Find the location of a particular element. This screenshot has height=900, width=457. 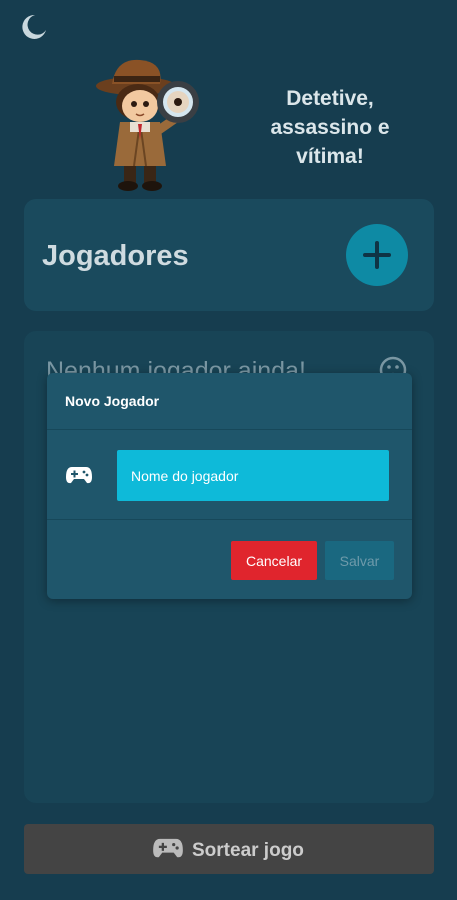

player-name-input is located at coordinates (253, 475).